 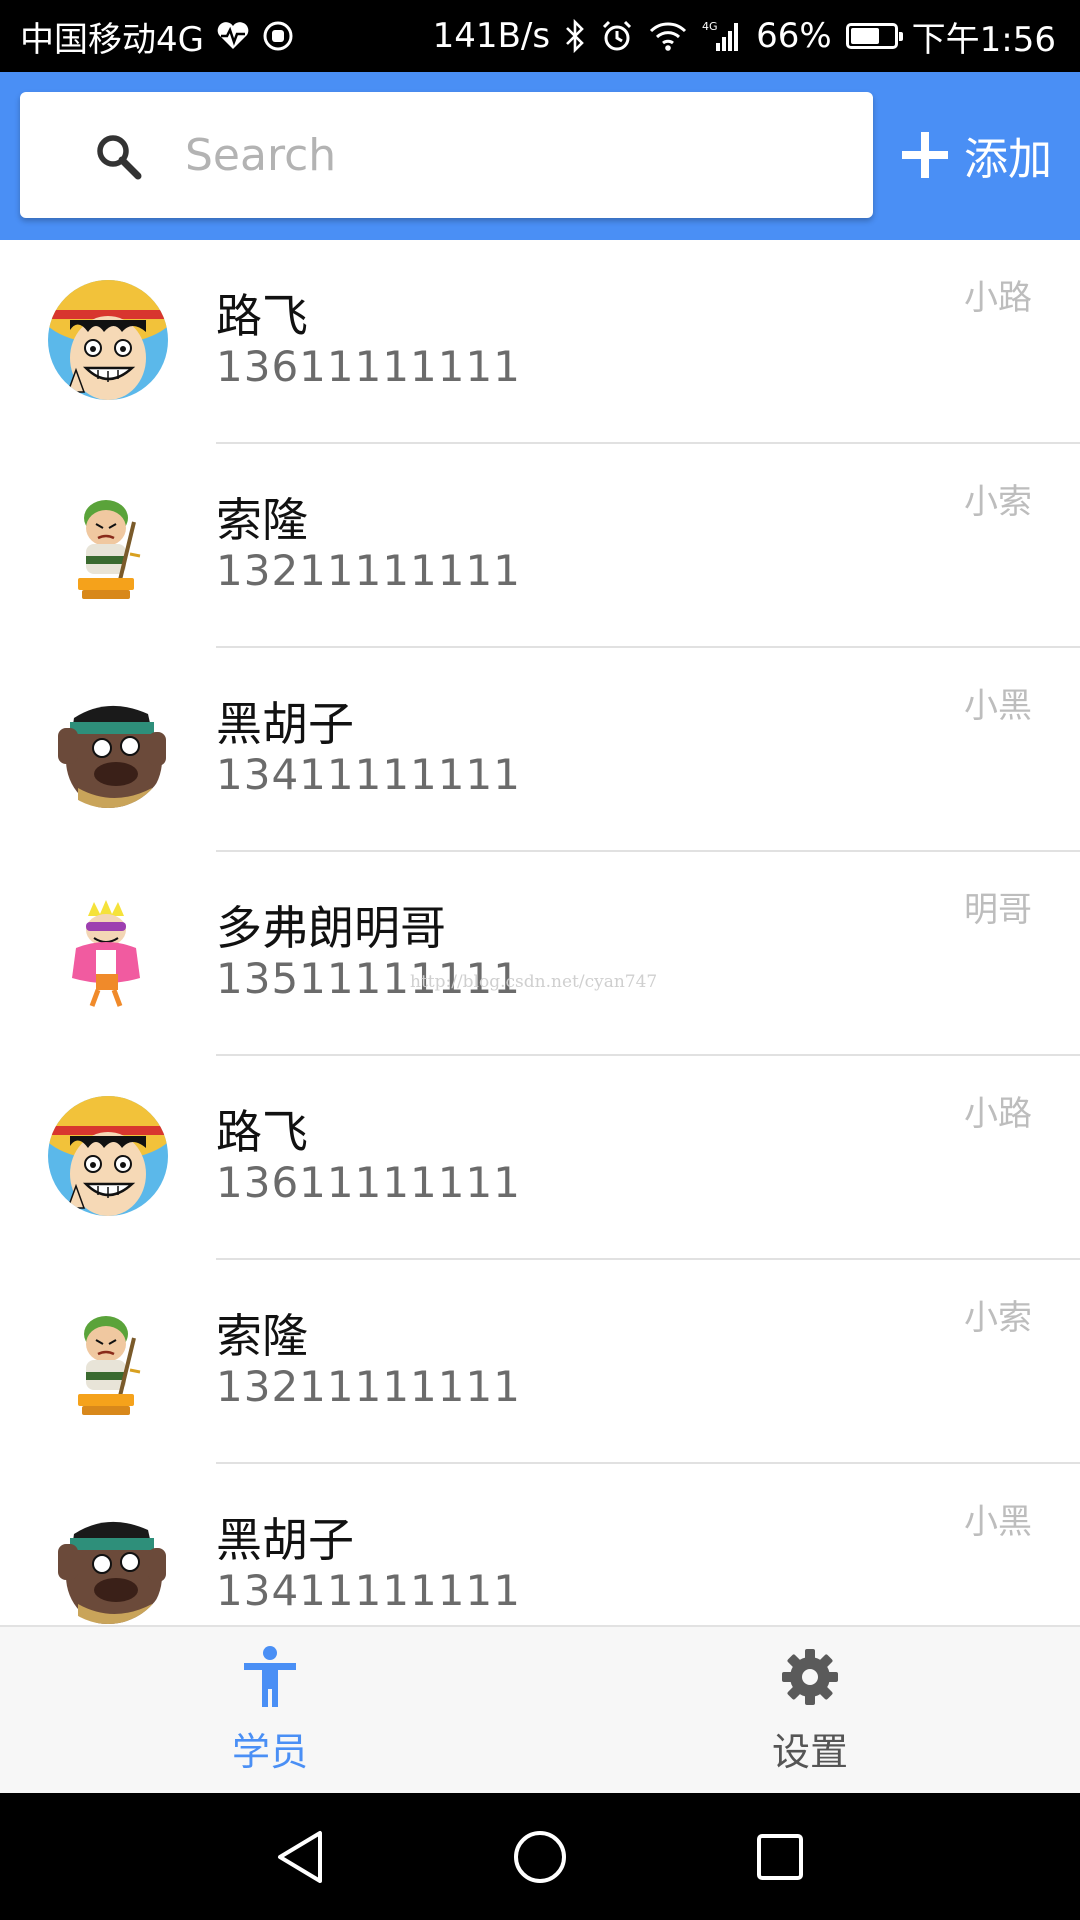 What do you see at coordinates (300, 1857) in the screenshot?
I see `back-icon` at bounding box center [300, 1857].